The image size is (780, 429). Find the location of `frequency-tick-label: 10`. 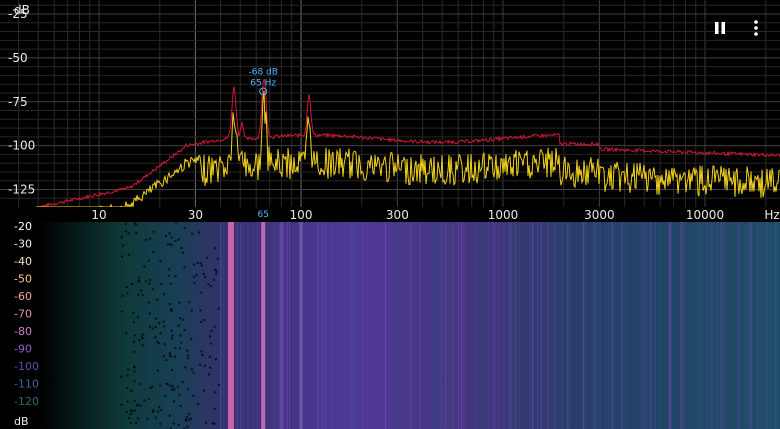

frequency-tick-label: 10 is located at coordinates (98, 215).